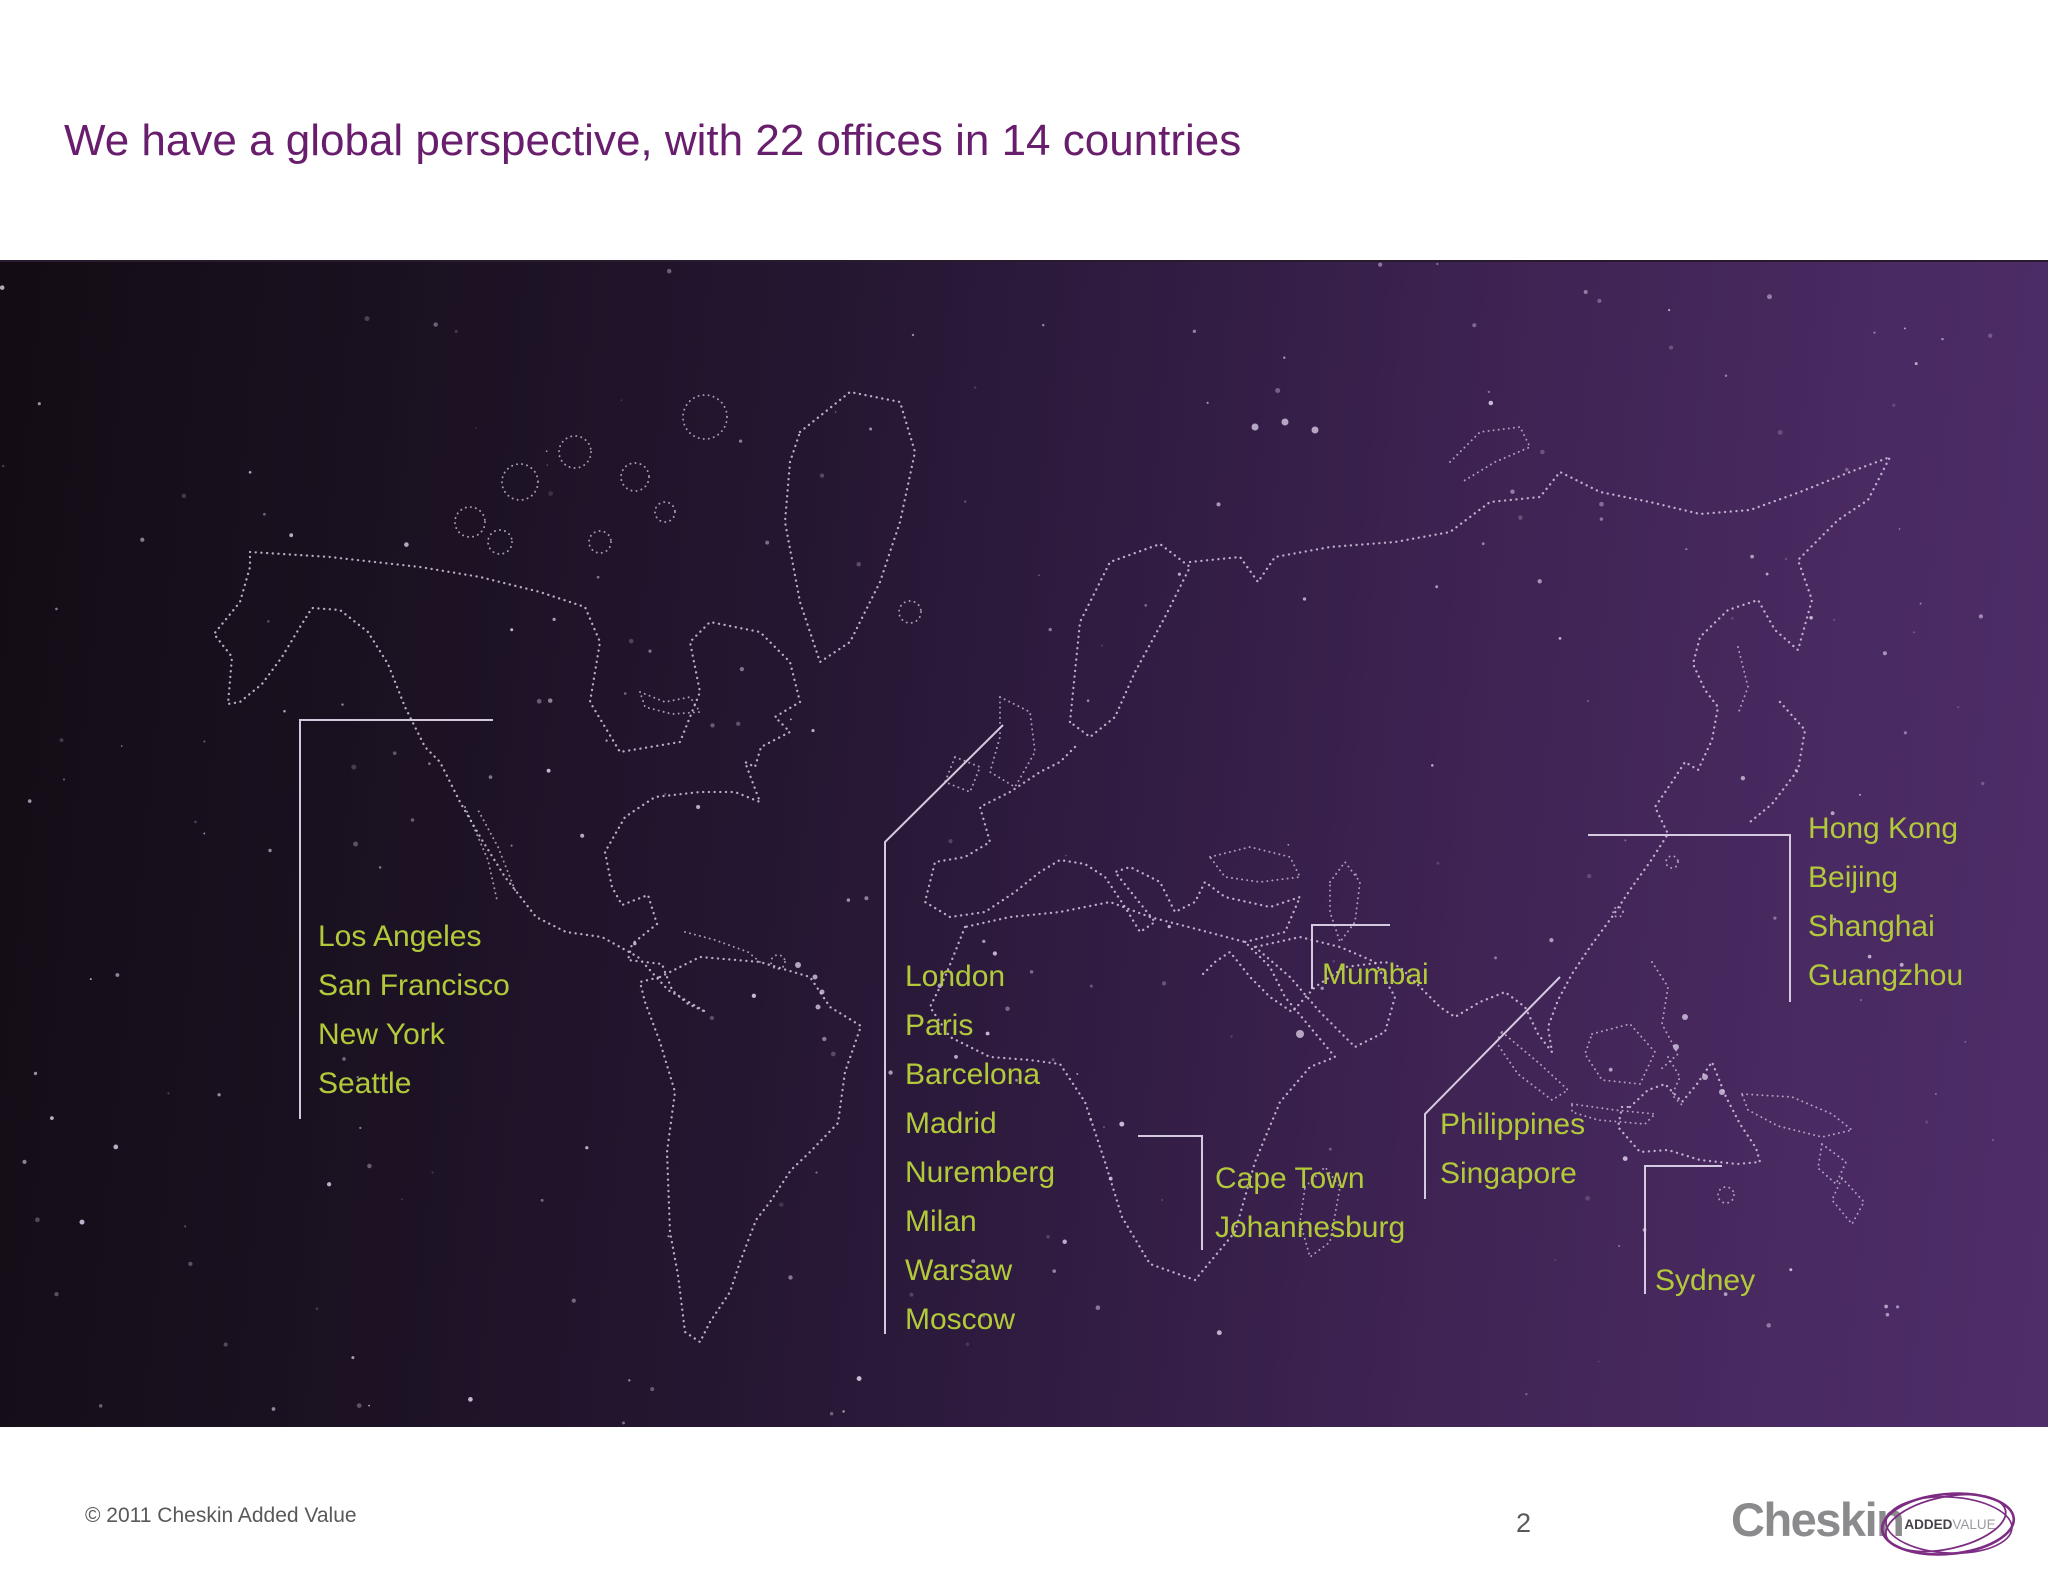  I want to click on city-label: Johannesburg, so click(1310, 1227).